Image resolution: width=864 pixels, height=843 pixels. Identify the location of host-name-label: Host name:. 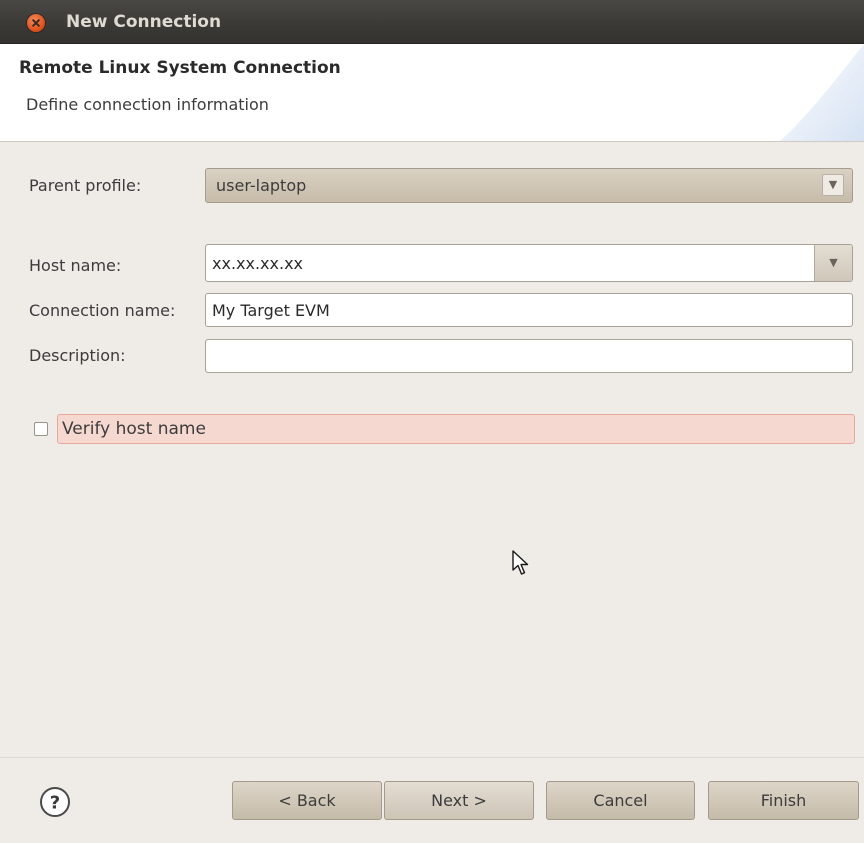
(75, 265).